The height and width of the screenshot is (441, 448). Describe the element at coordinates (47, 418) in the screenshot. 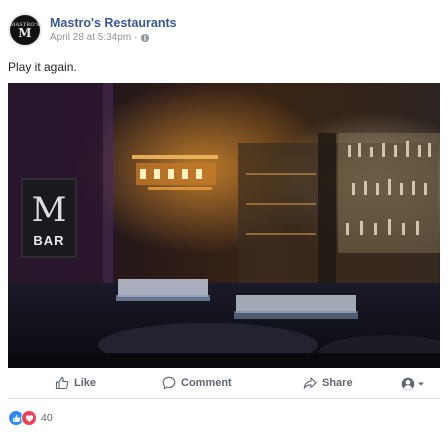

I see `reaction-count: 40` at that location.